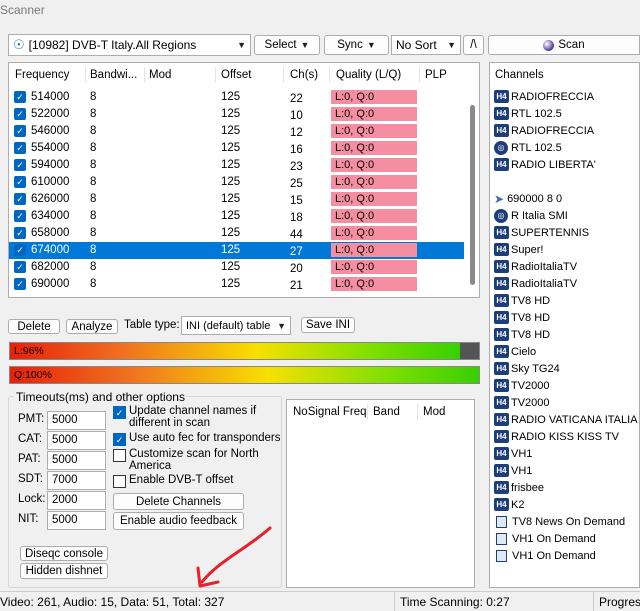 This screenshot has width=640, height=611. Describe the element at coordinates (556, 436) in the screenshot. I see `channel-item: H4 RADIO KISS KISS TV` at that location.